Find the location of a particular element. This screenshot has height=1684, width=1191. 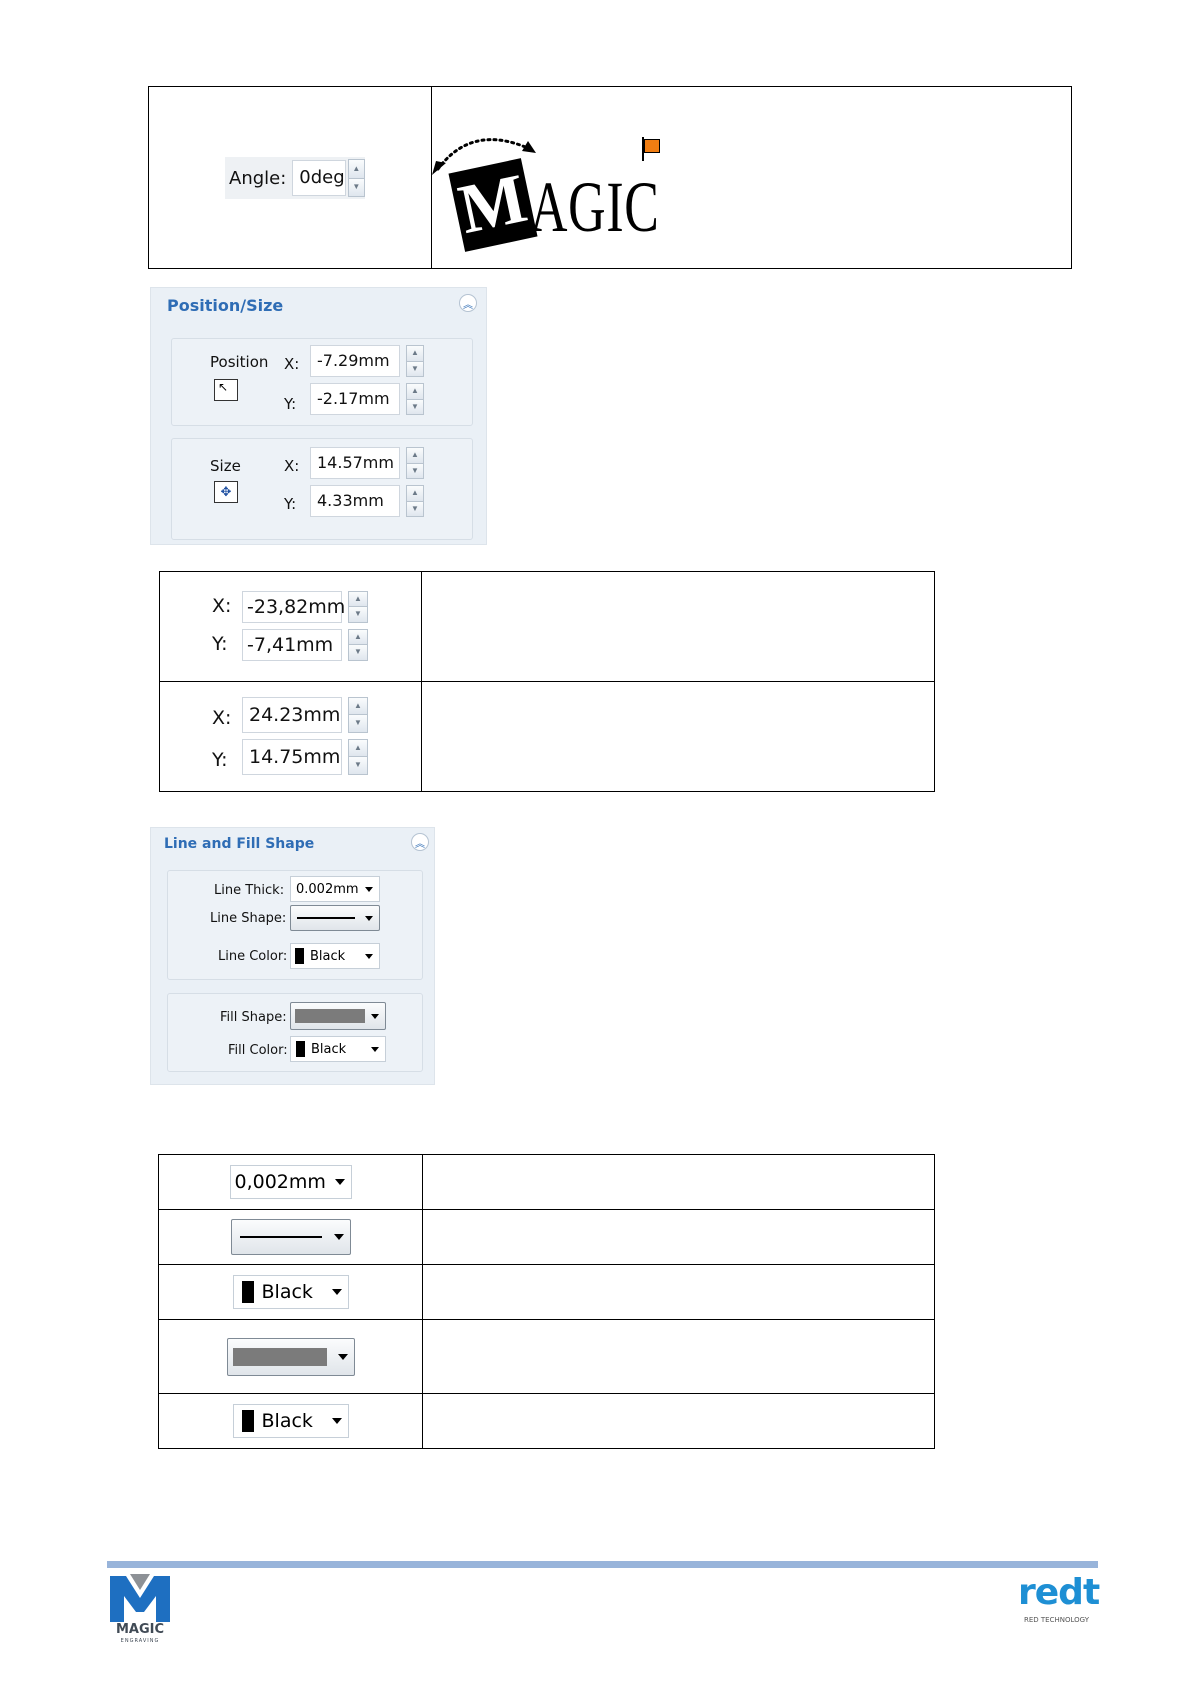

angle-spinner: ▲ ▼ is located at coordinates (356, 178).